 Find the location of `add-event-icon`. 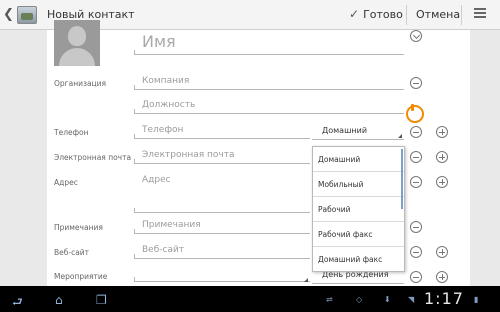

add-event-icon is located at coordinates (442, 277).